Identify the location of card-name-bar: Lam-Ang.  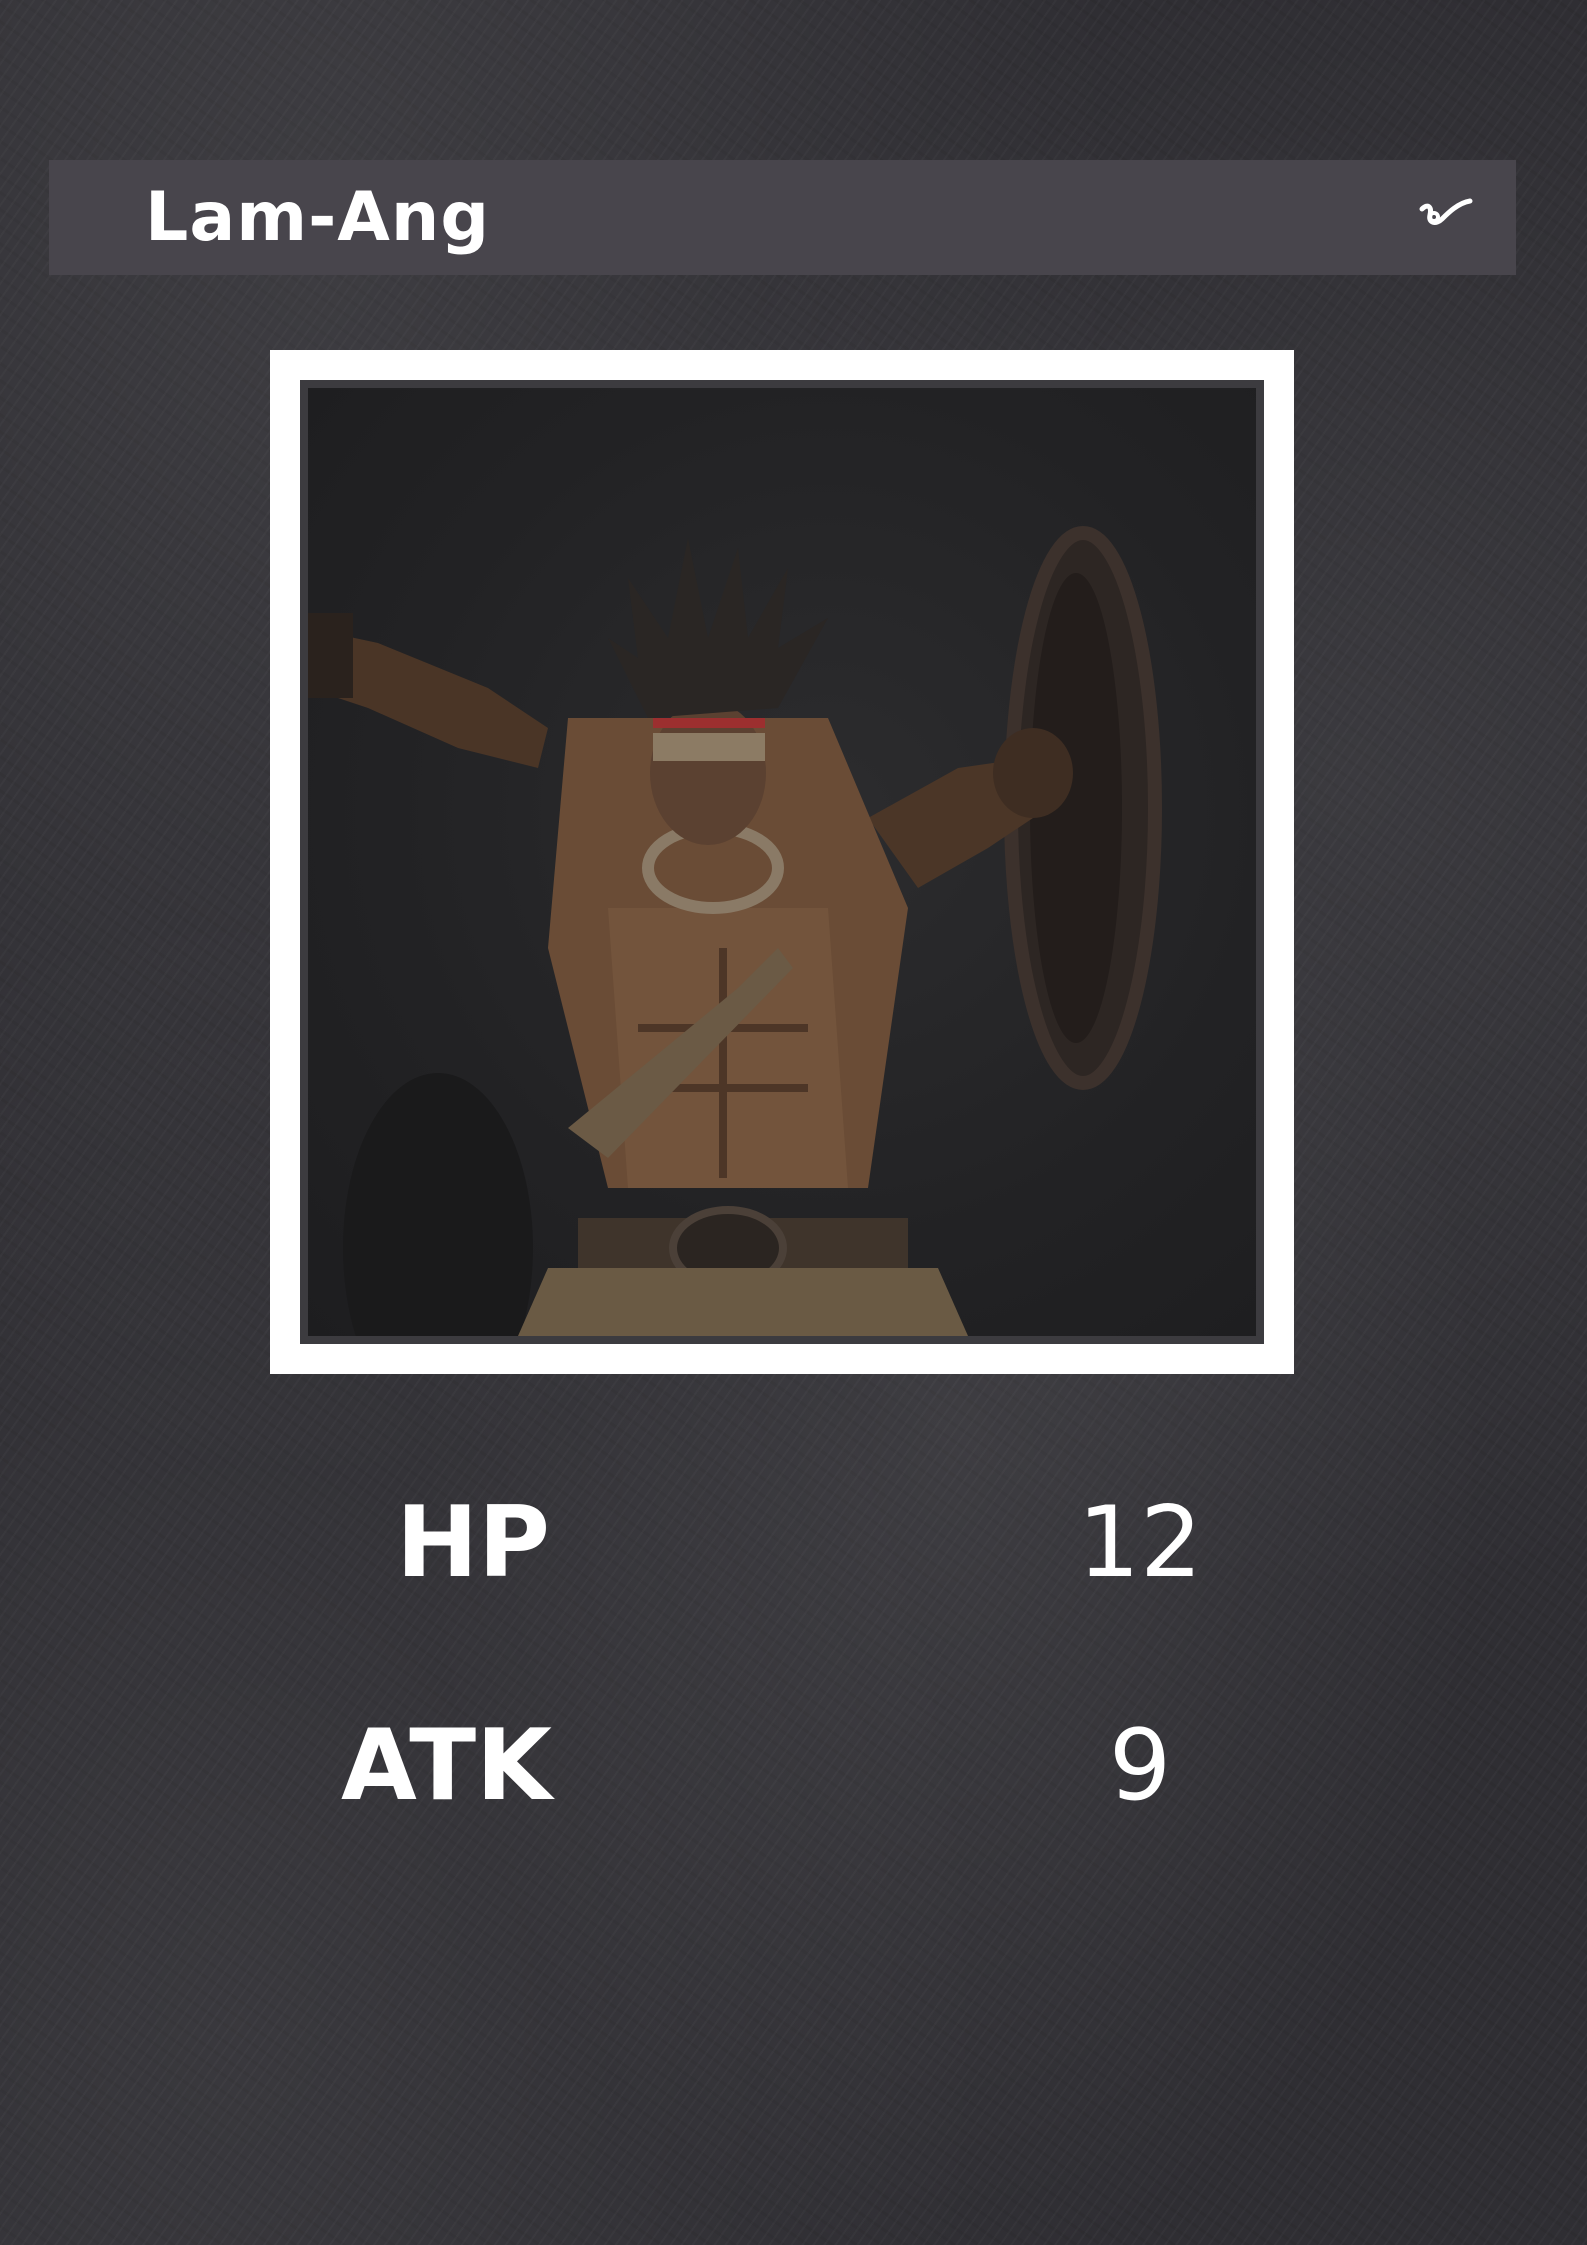
(782, 217).